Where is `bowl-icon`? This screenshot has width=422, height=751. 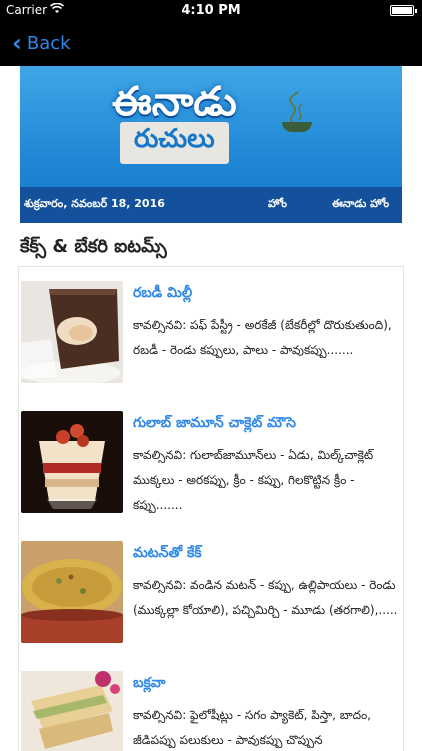 bowl-icon is located at coordinates (297, 127).